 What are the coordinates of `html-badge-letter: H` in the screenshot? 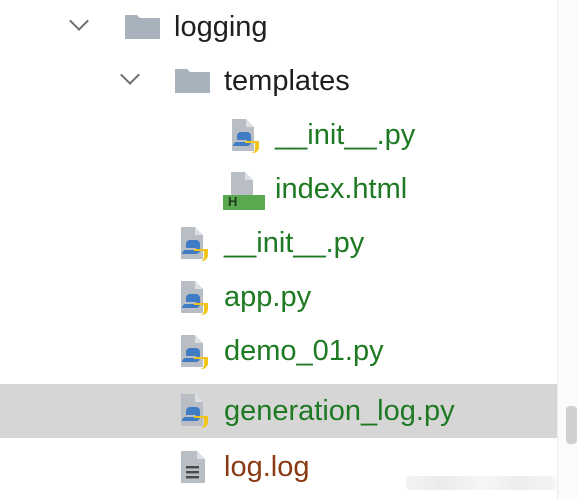 It's located at (233, 201).